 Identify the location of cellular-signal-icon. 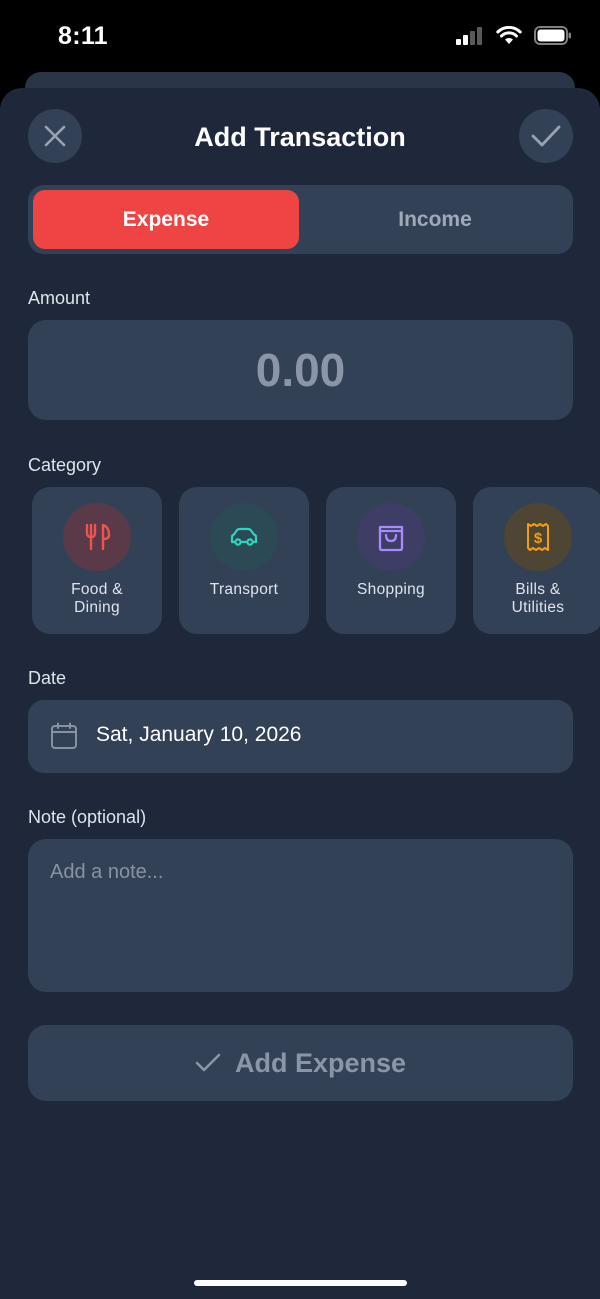
(469, 35).